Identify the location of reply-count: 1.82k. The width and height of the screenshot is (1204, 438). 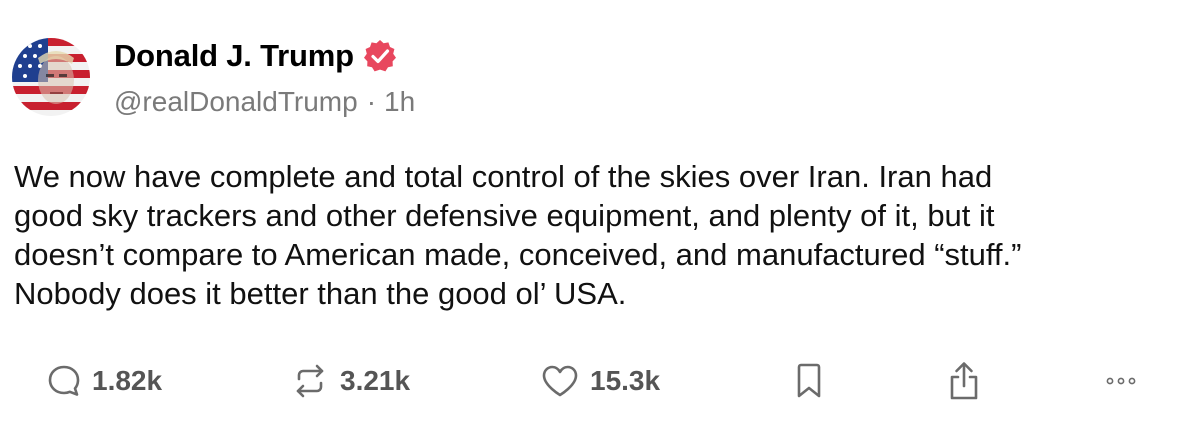
(127, 380).